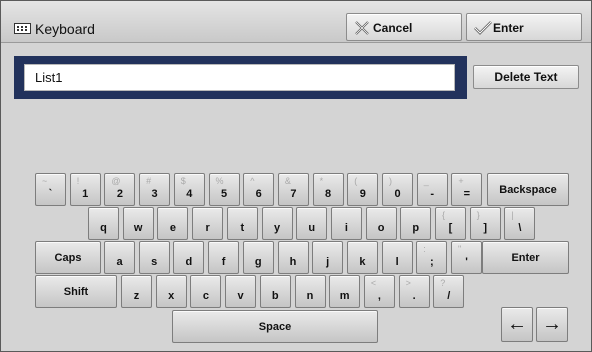  I want to click on key-a: a, so click(119, 257).